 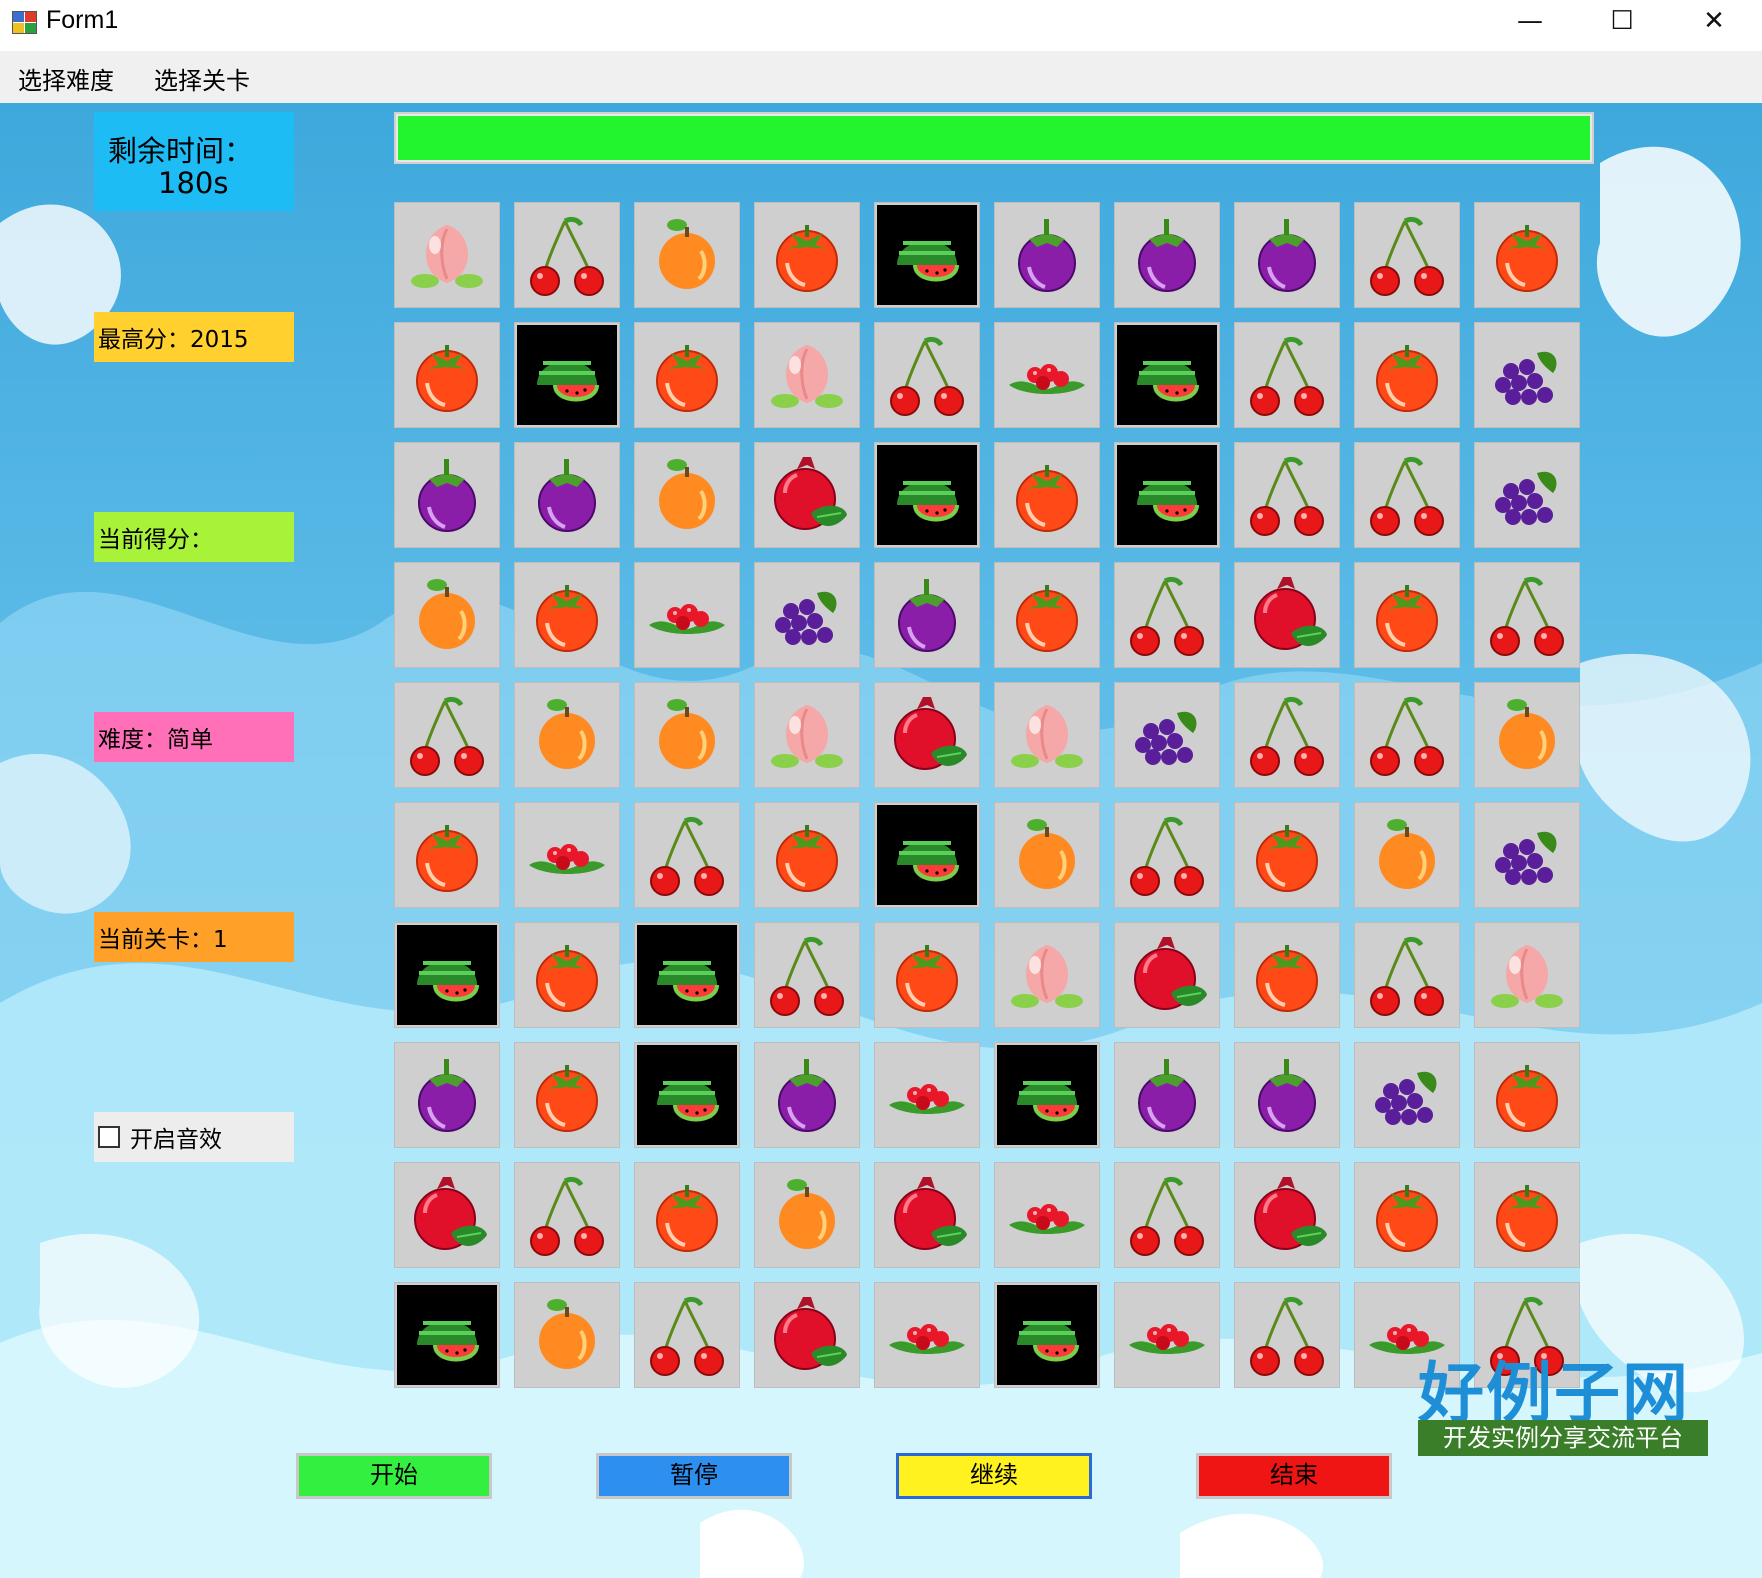 I want to click on sound-toggle: 开启音效, so click(x=194, y=1137).